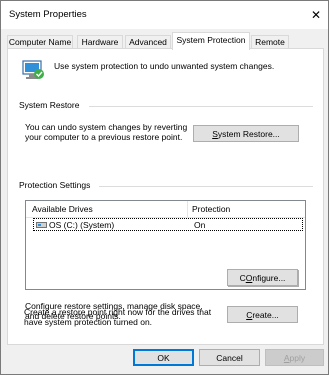  I want to click on window-title: System Properties, so click(48, 14).